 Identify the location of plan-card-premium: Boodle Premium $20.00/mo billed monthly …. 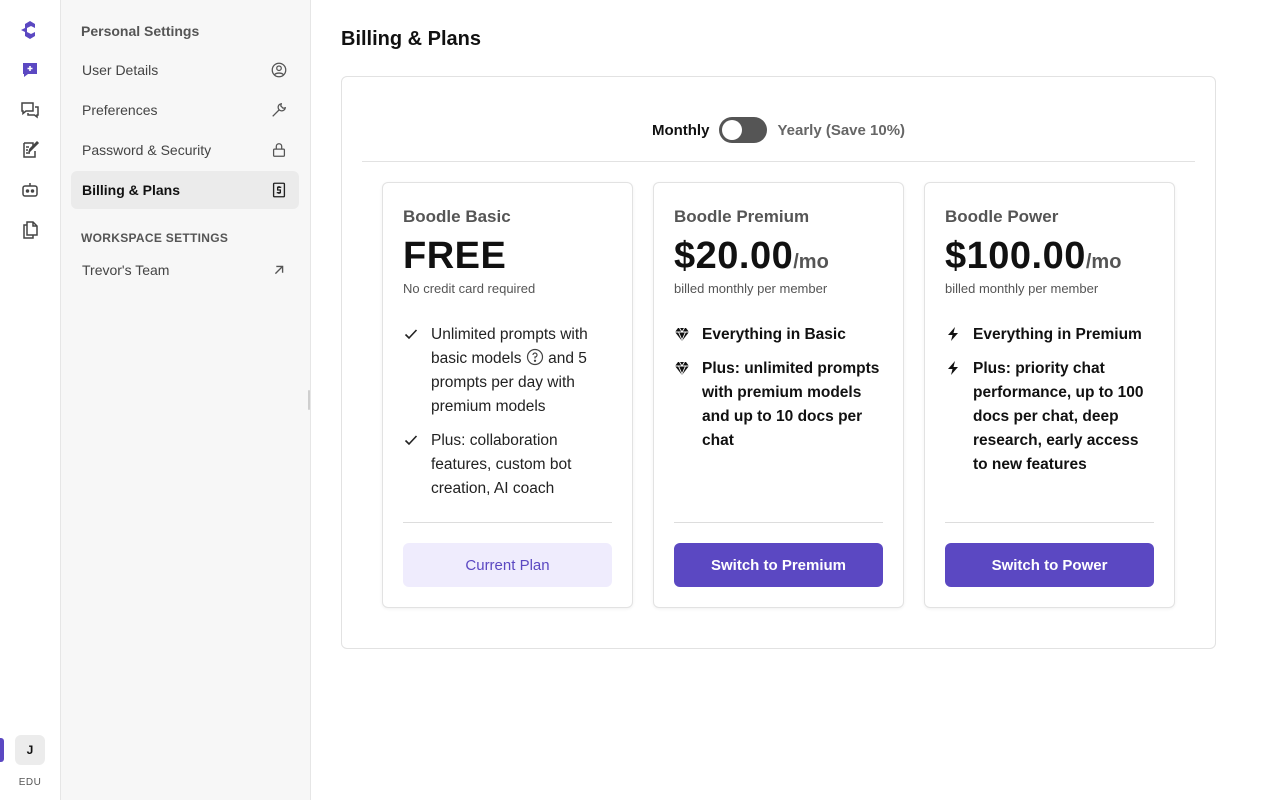
(778, 395).